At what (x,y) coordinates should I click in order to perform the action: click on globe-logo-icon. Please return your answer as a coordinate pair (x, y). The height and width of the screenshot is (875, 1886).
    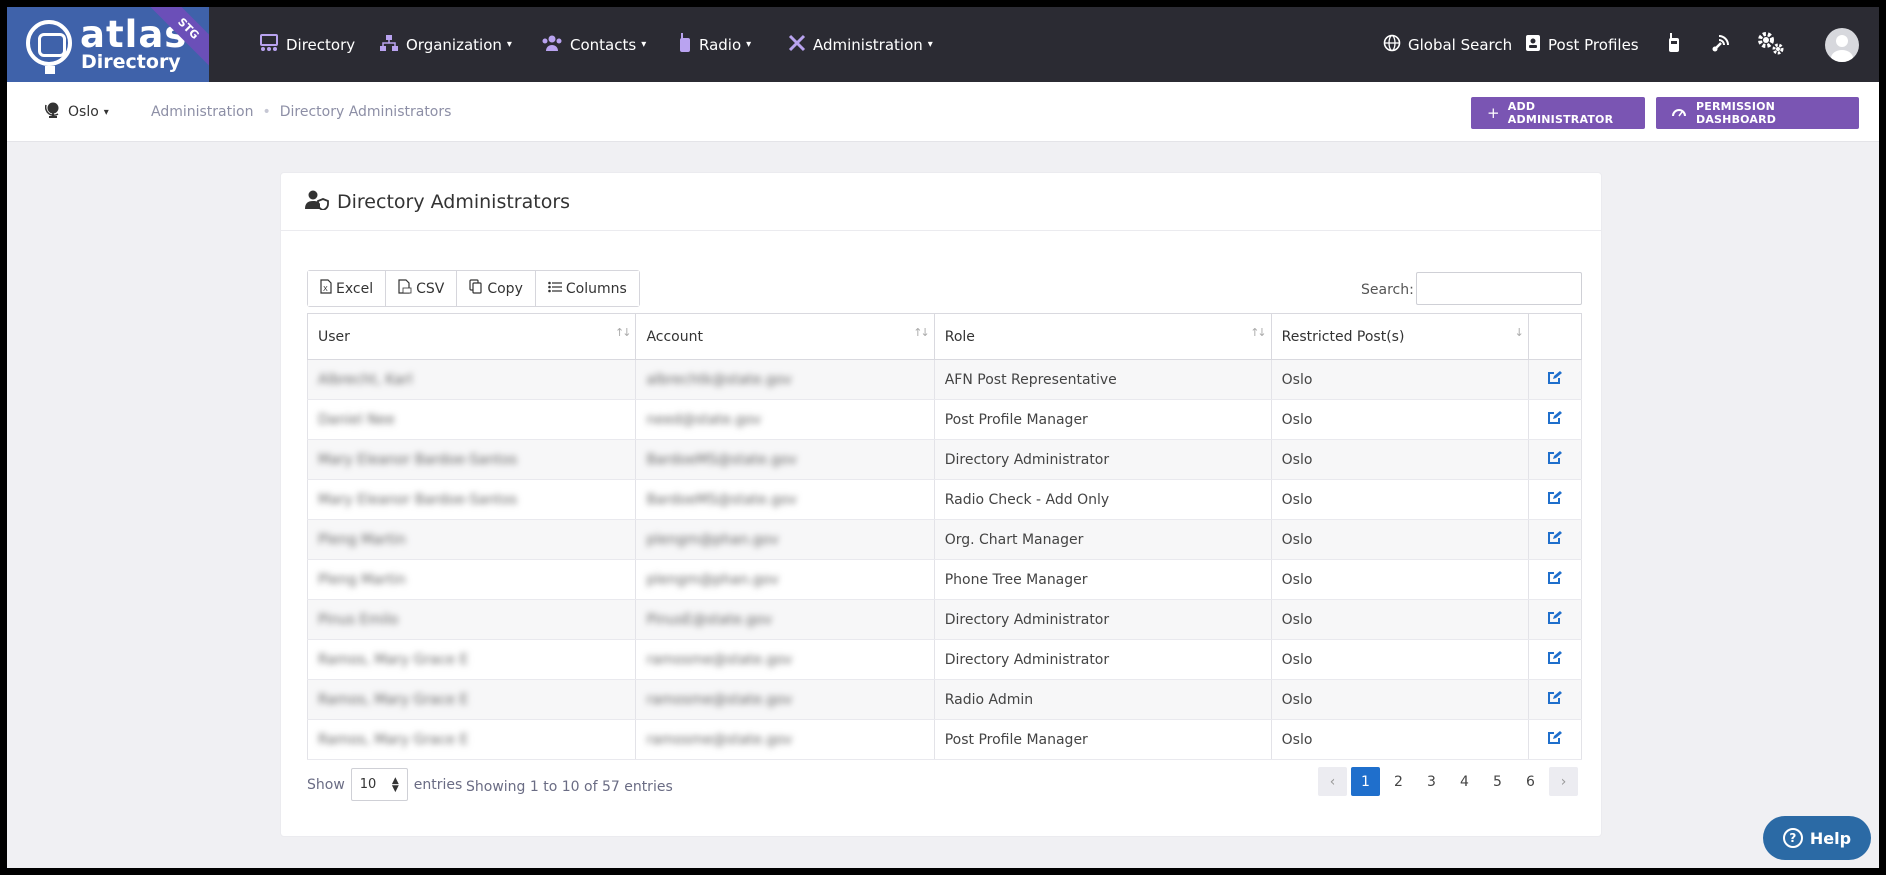
    Looking at the image, I should click on (49, 47).